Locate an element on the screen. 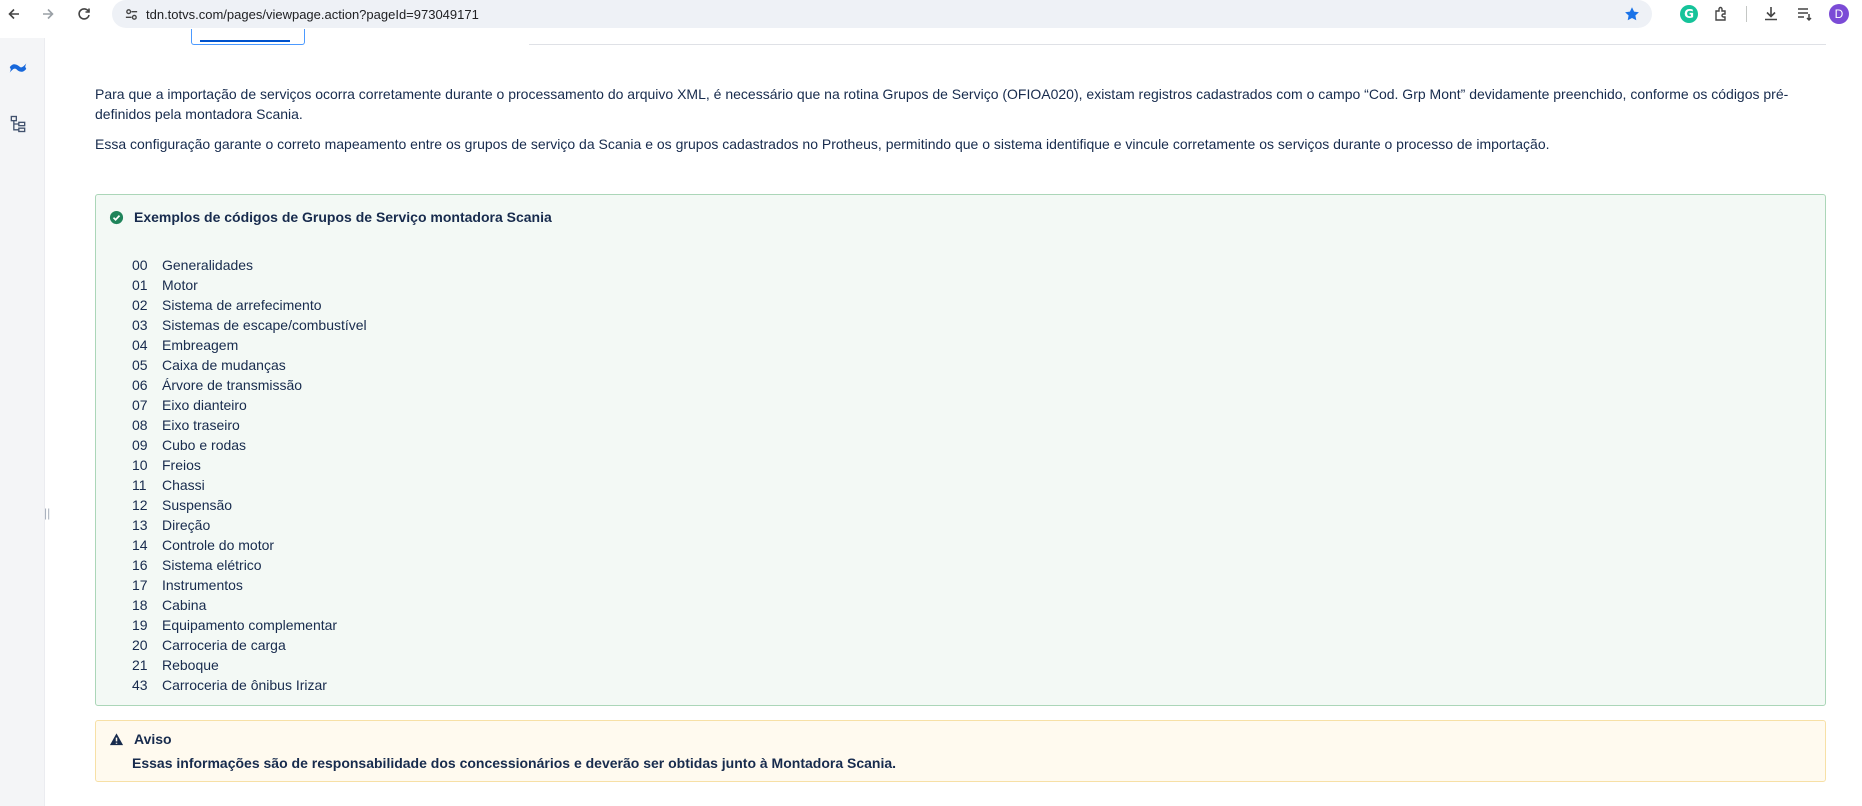 This screenshot has width=1862, height=806. profile-avatar: D is located at coordinates (1839, 14).